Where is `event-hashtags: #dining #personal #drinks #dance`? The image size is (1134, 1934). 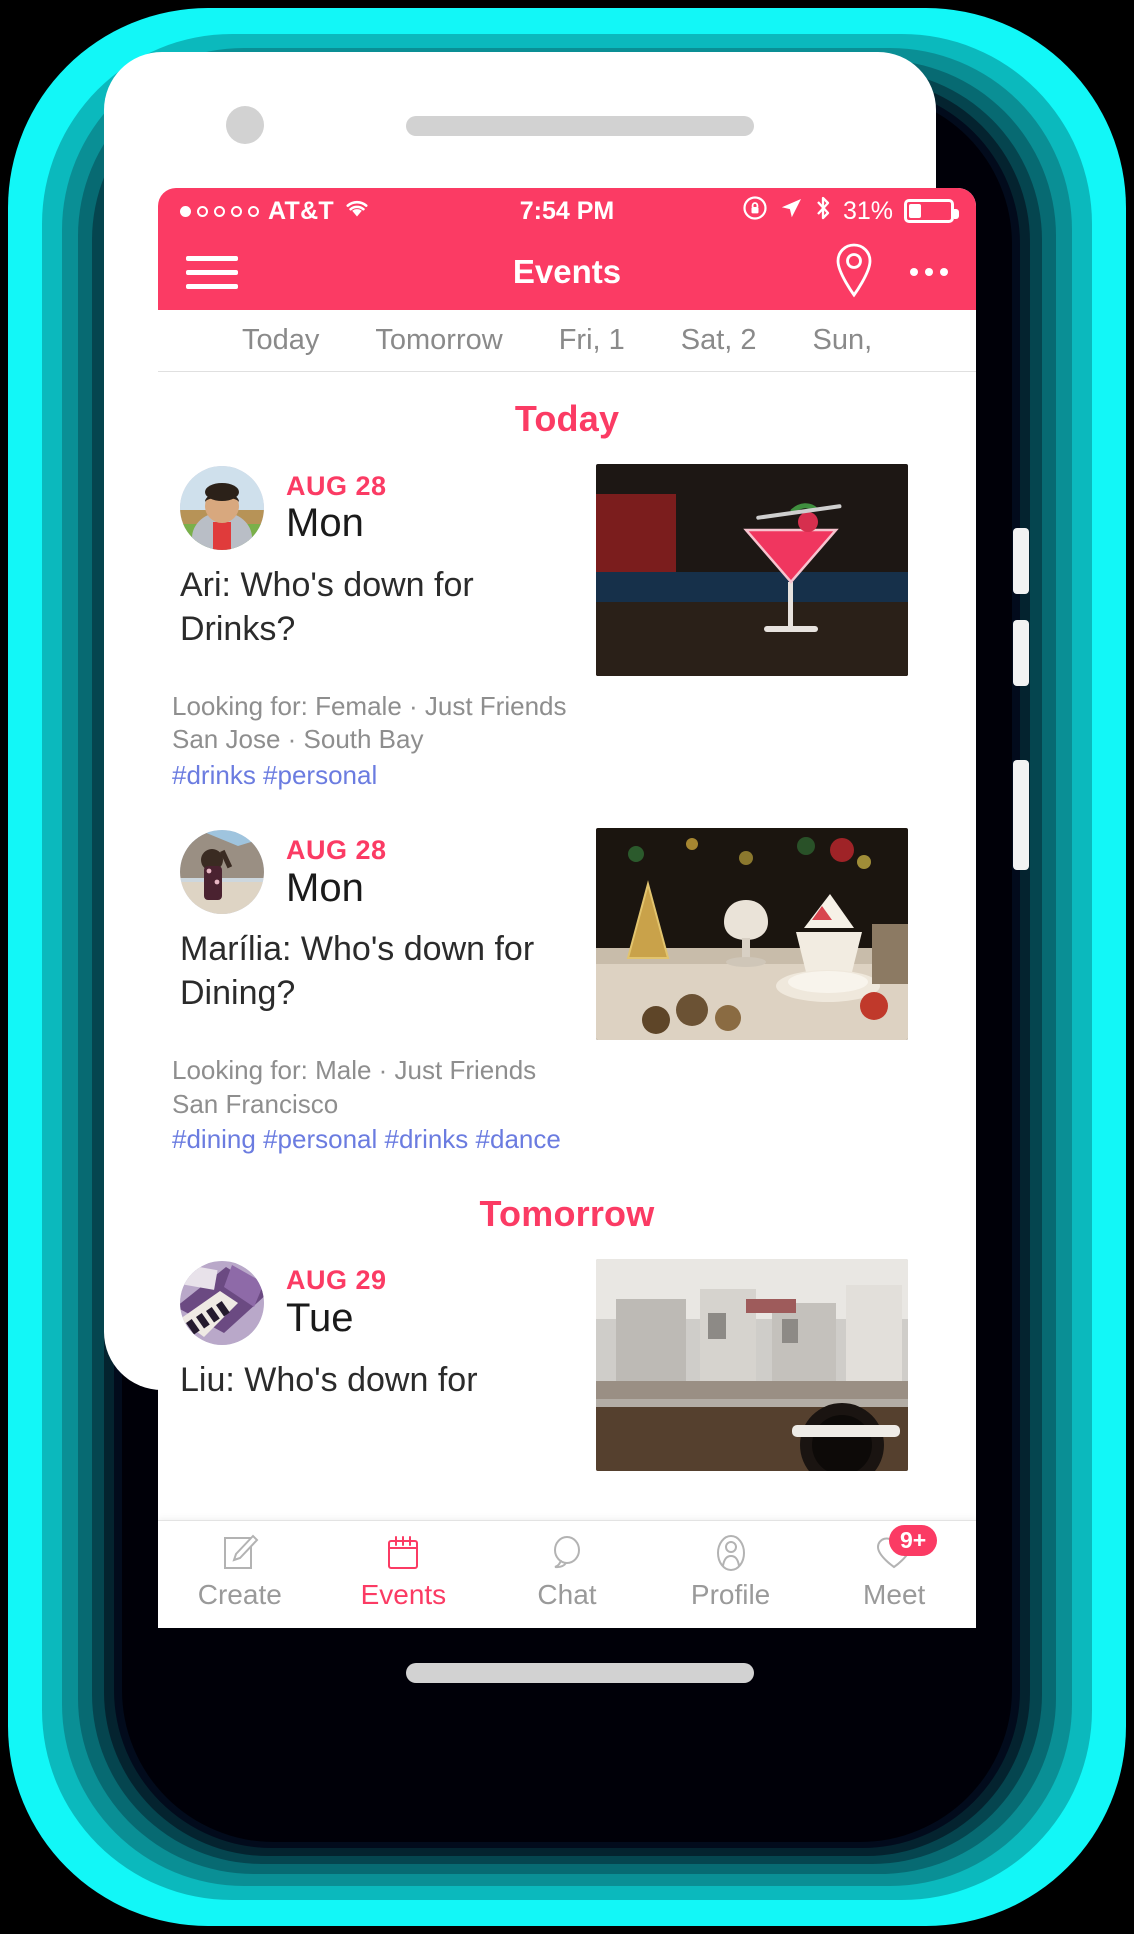 event-hashtags: #dining #personal #drinks #dance is located at coordinates (574, 1140).